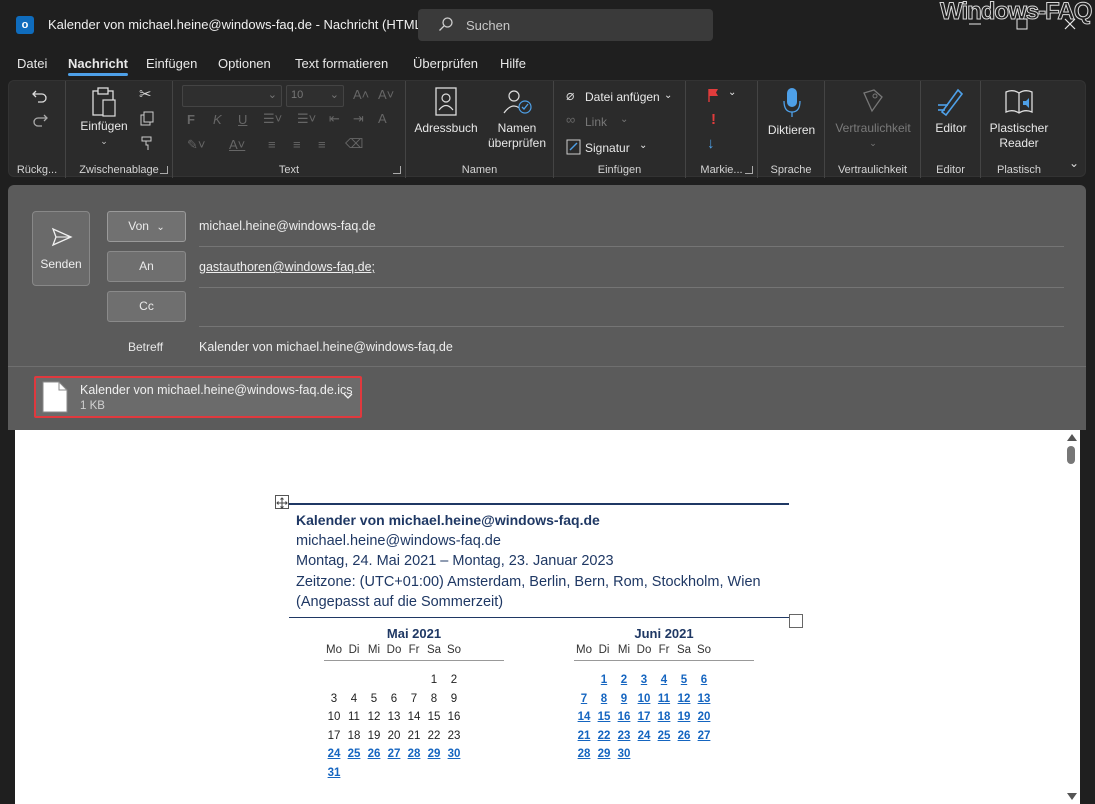  Describe the element at coordinates (644, 699) in the screenshot. I see `day-link: 10` at that location.